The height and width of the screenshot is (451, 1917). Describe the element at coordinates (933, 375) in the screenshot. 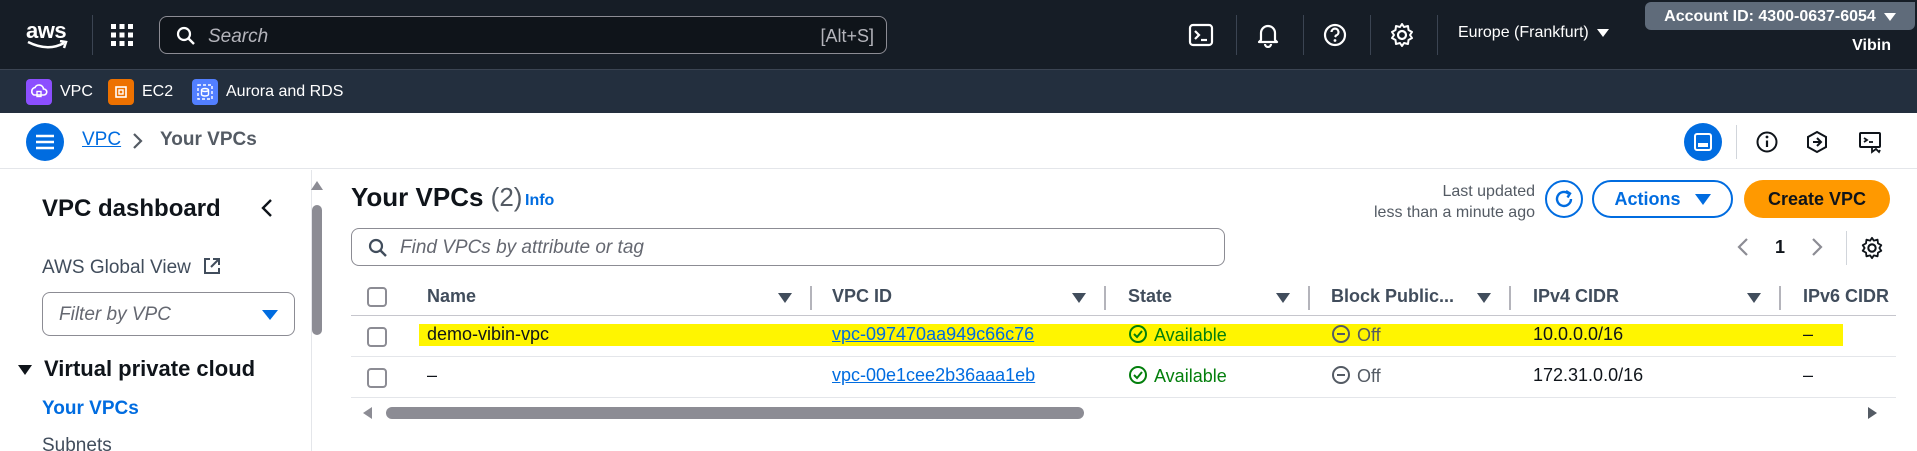

I see `cell-vpc-id-link: vpc-00e1cee2b36aaa1eb` at that location.